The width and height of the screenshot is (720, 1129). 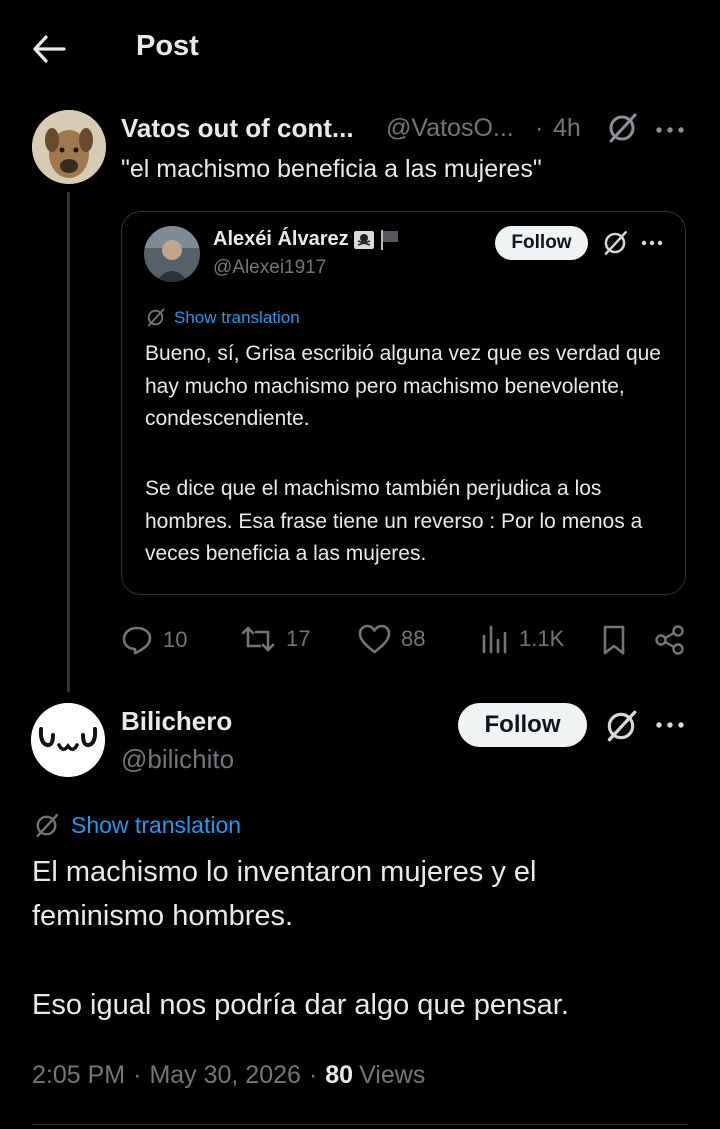 I want to click on page-title: Post, so click(x=167, y=46).